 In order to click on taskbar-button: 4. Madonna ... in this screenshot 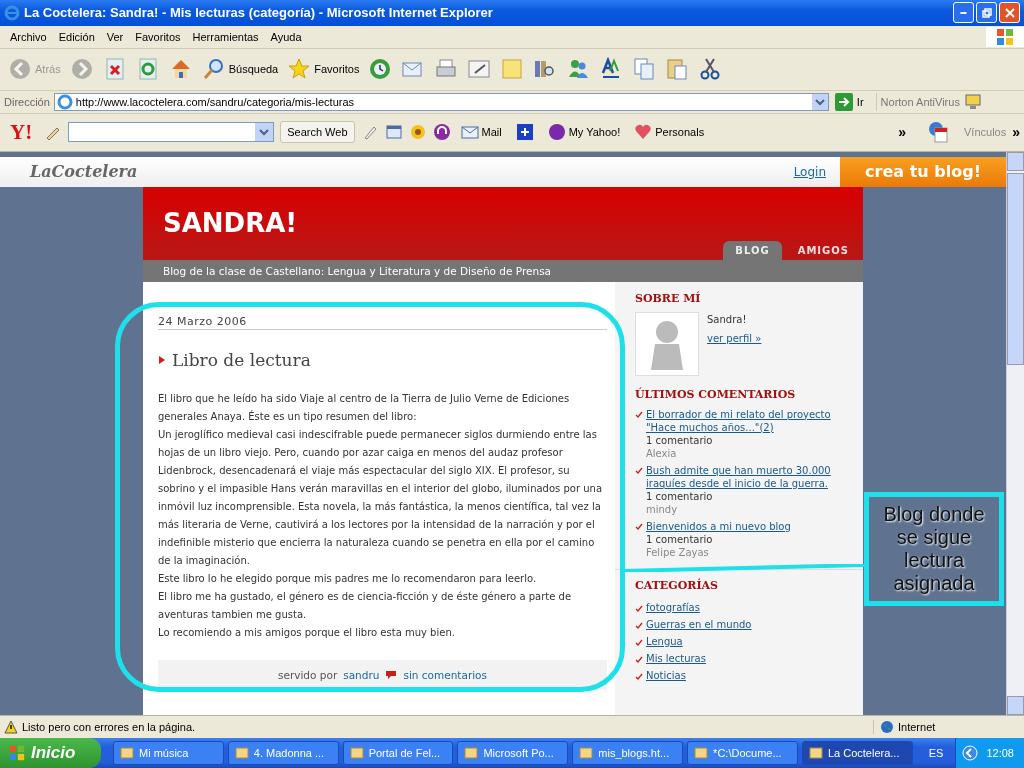, I will do `click(283, 753)`.